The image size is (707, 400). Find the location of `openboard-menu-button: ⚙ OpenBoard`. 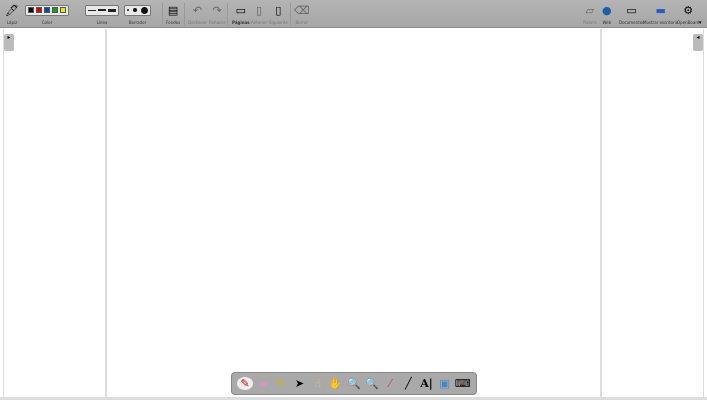

openboard-menu-button: ⚙ OpenBoard is located at coordinates (688, 14).